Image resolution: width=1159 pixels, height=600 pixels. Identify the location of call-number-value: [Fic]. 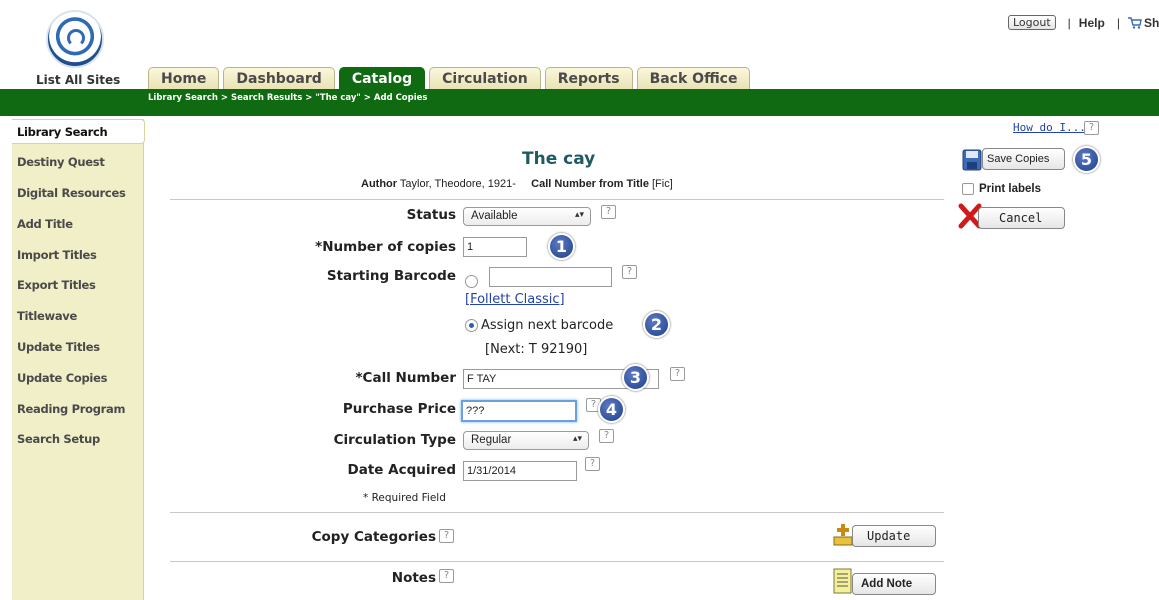
(662, 184).